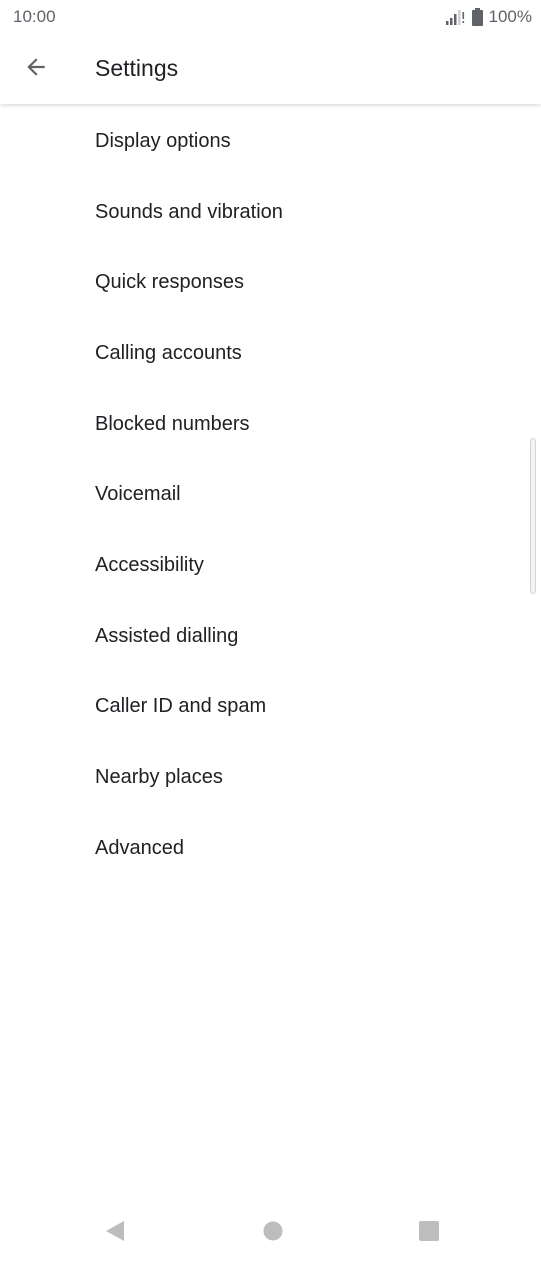 The width and height of the screenshot is (541, 1264). What do you see at coordinates (270, 424) in the screenshot?
I see `settings-item-blocked-numbers: Blocked numbers` at bounding box center [270, 424].